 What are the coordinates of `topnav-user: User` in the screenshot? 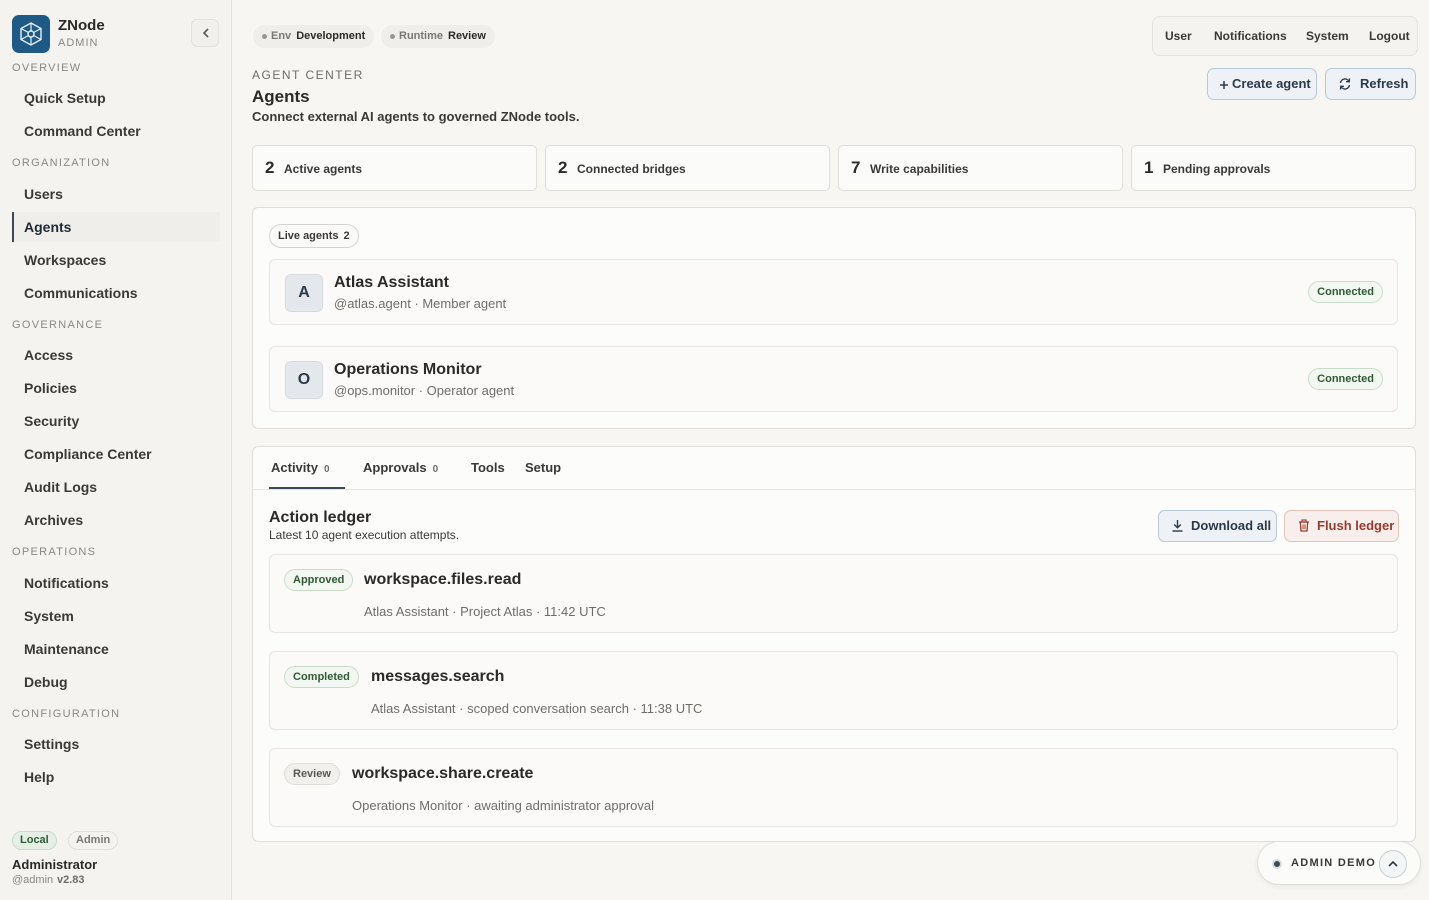 It's located at (1178, 36).